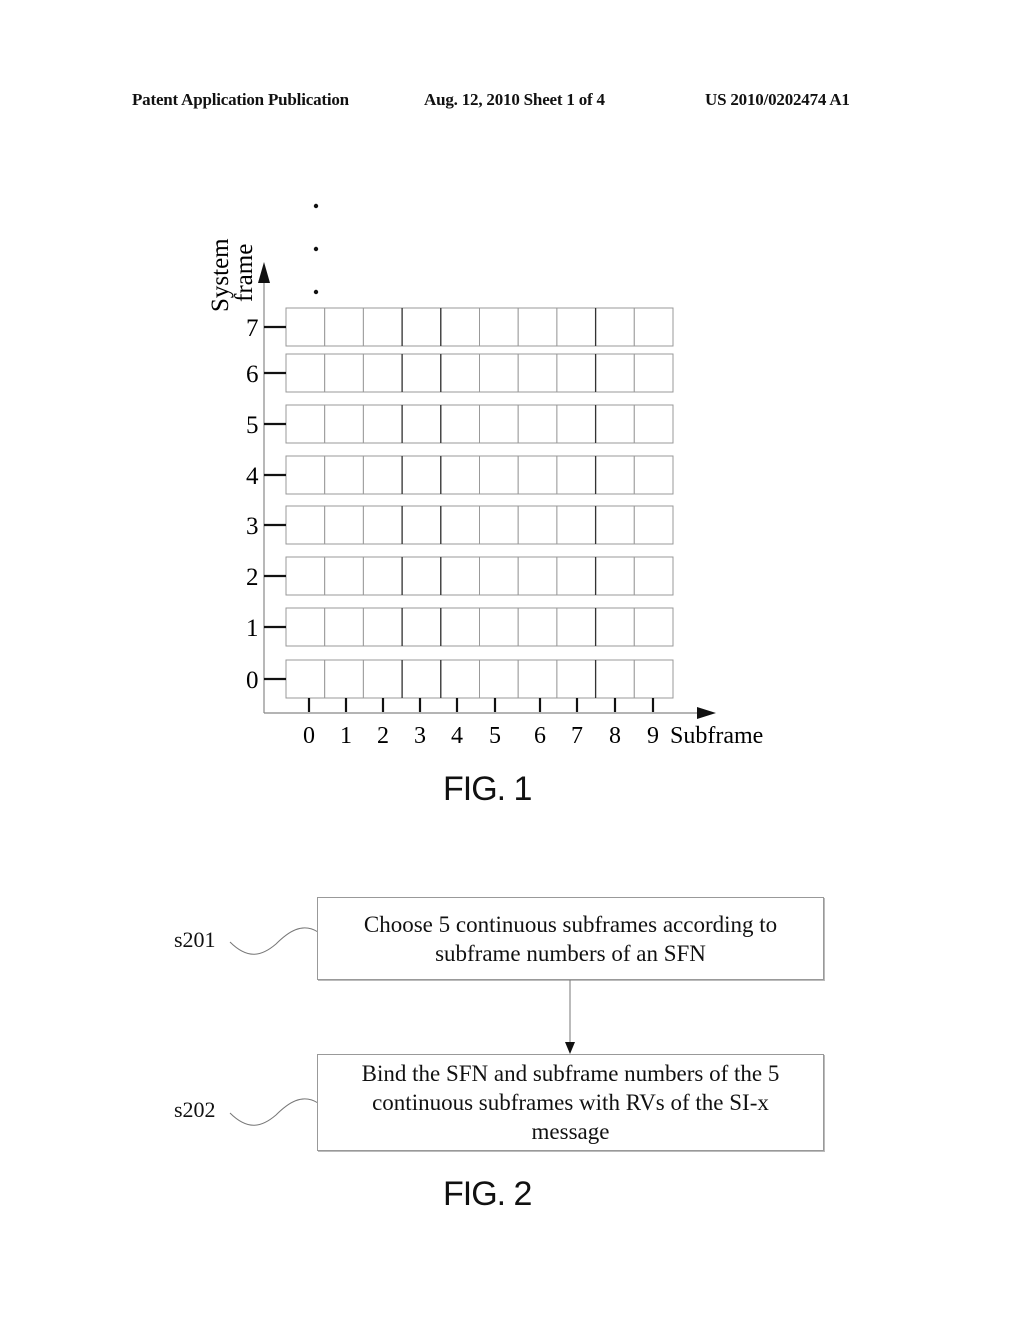  I want to click on x-tick-label: 5, so click(495, 736).